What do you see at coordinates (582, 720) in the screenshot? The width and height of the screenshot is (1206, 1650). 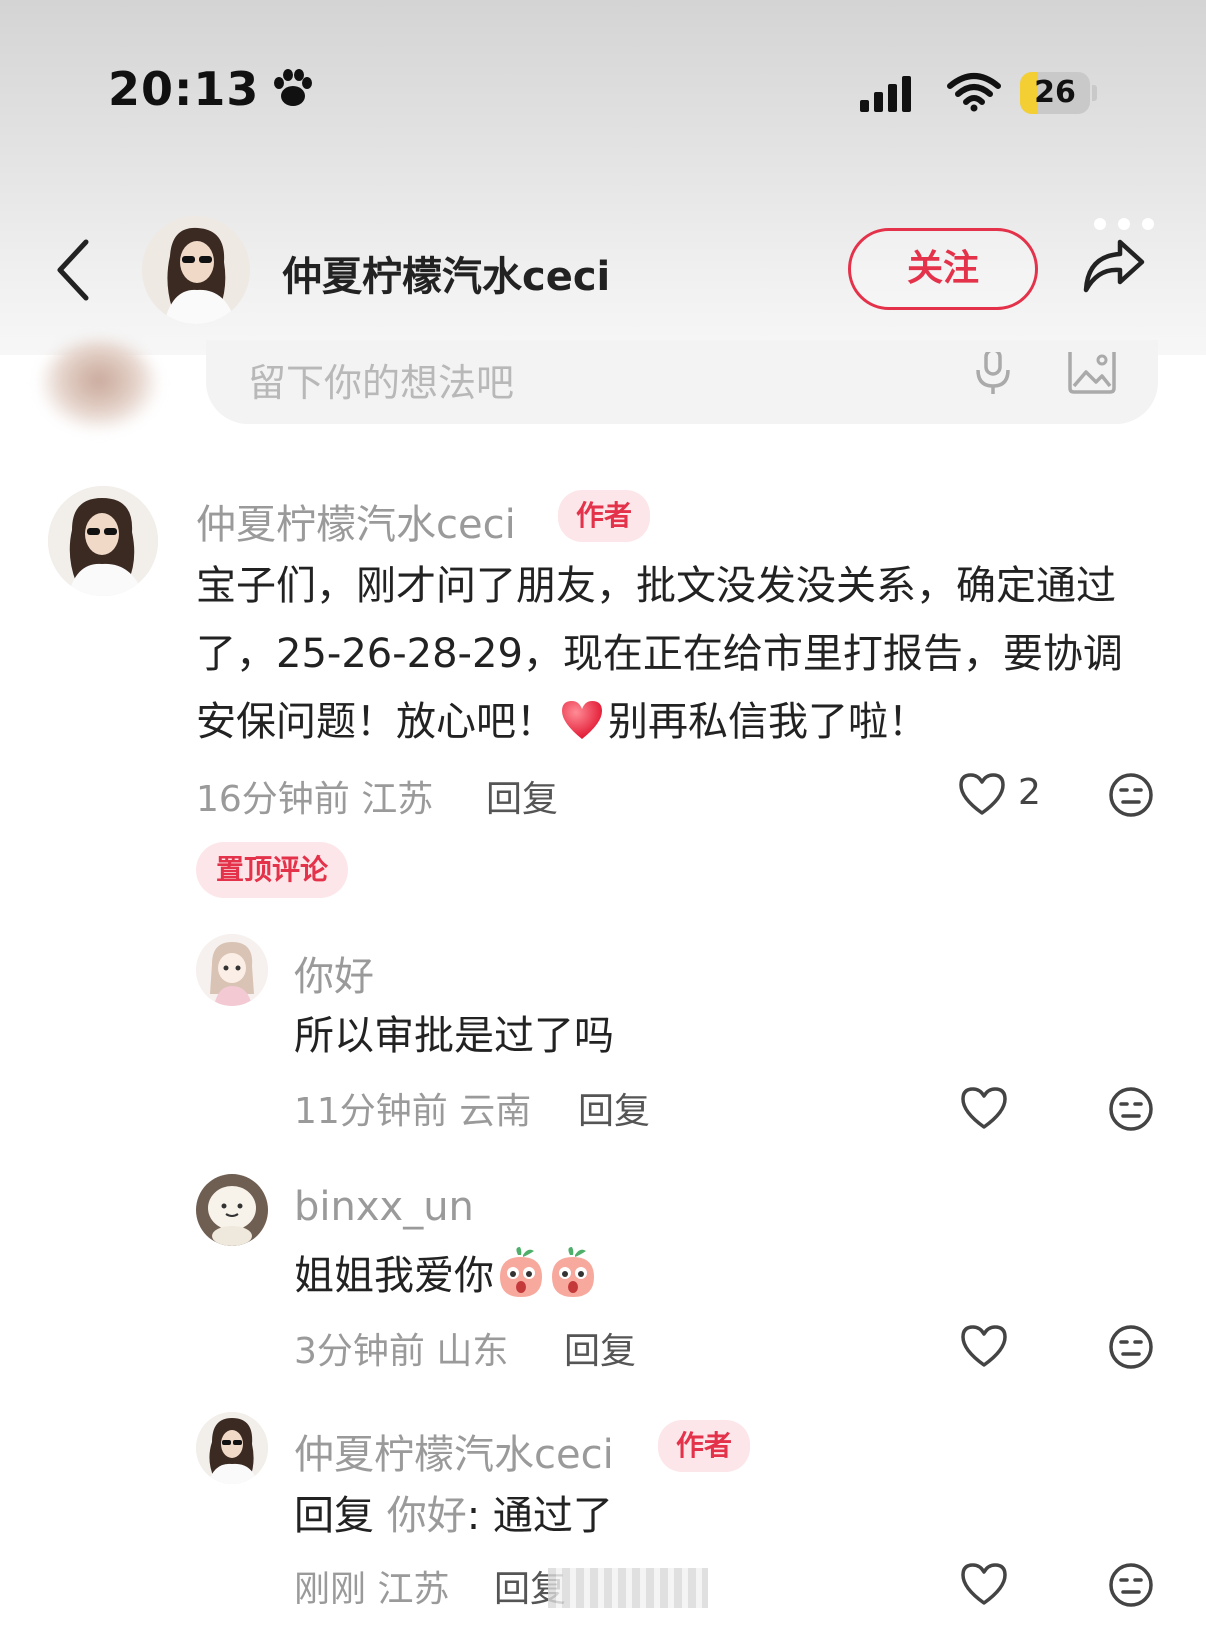 I see `red-heart-emoji-icon` at bounding box center [582, 720].